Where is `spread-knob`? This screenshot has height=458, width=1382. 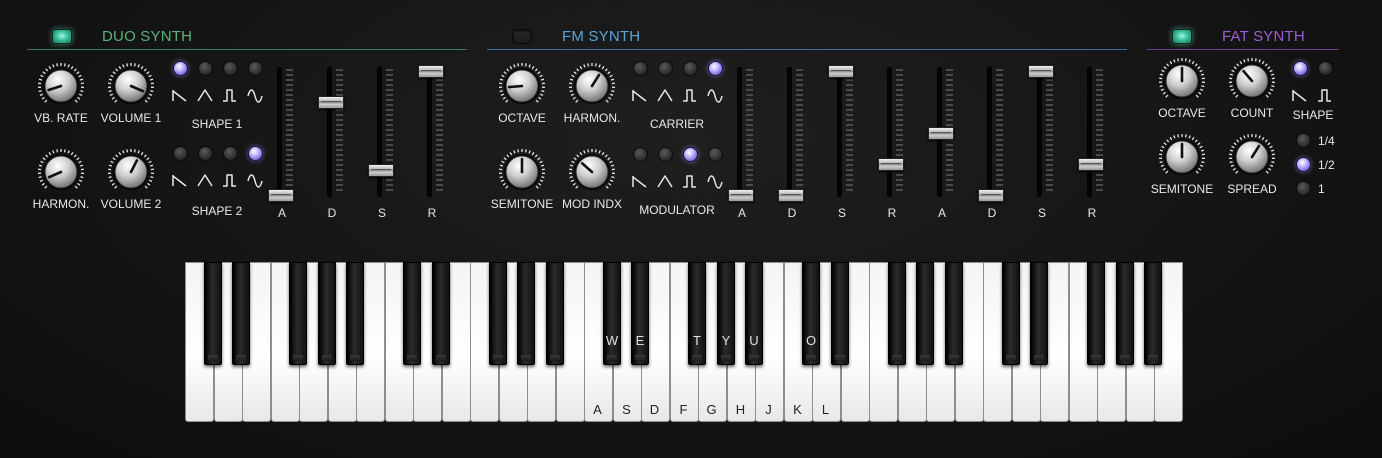 spread-knob is located at coordinates (1252, 157).